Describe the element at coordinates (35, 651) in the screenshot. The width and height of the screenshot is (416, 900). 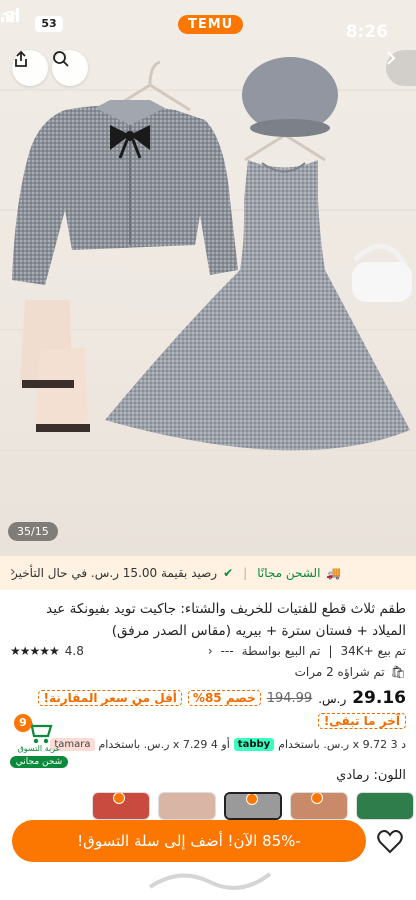
I see `rating-stars: ★★★★★` at that location.